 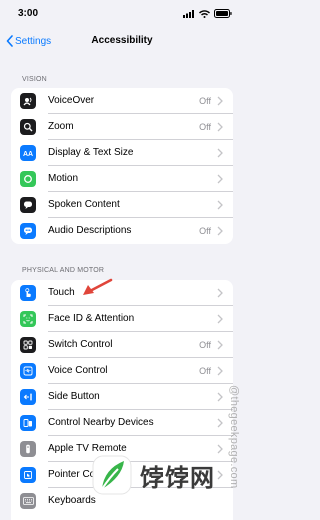 What do you see at coordinates (122, 371) in the screenshot?
I see `row-voice-control: Voice Control Off` at bounding box center [122, 371].